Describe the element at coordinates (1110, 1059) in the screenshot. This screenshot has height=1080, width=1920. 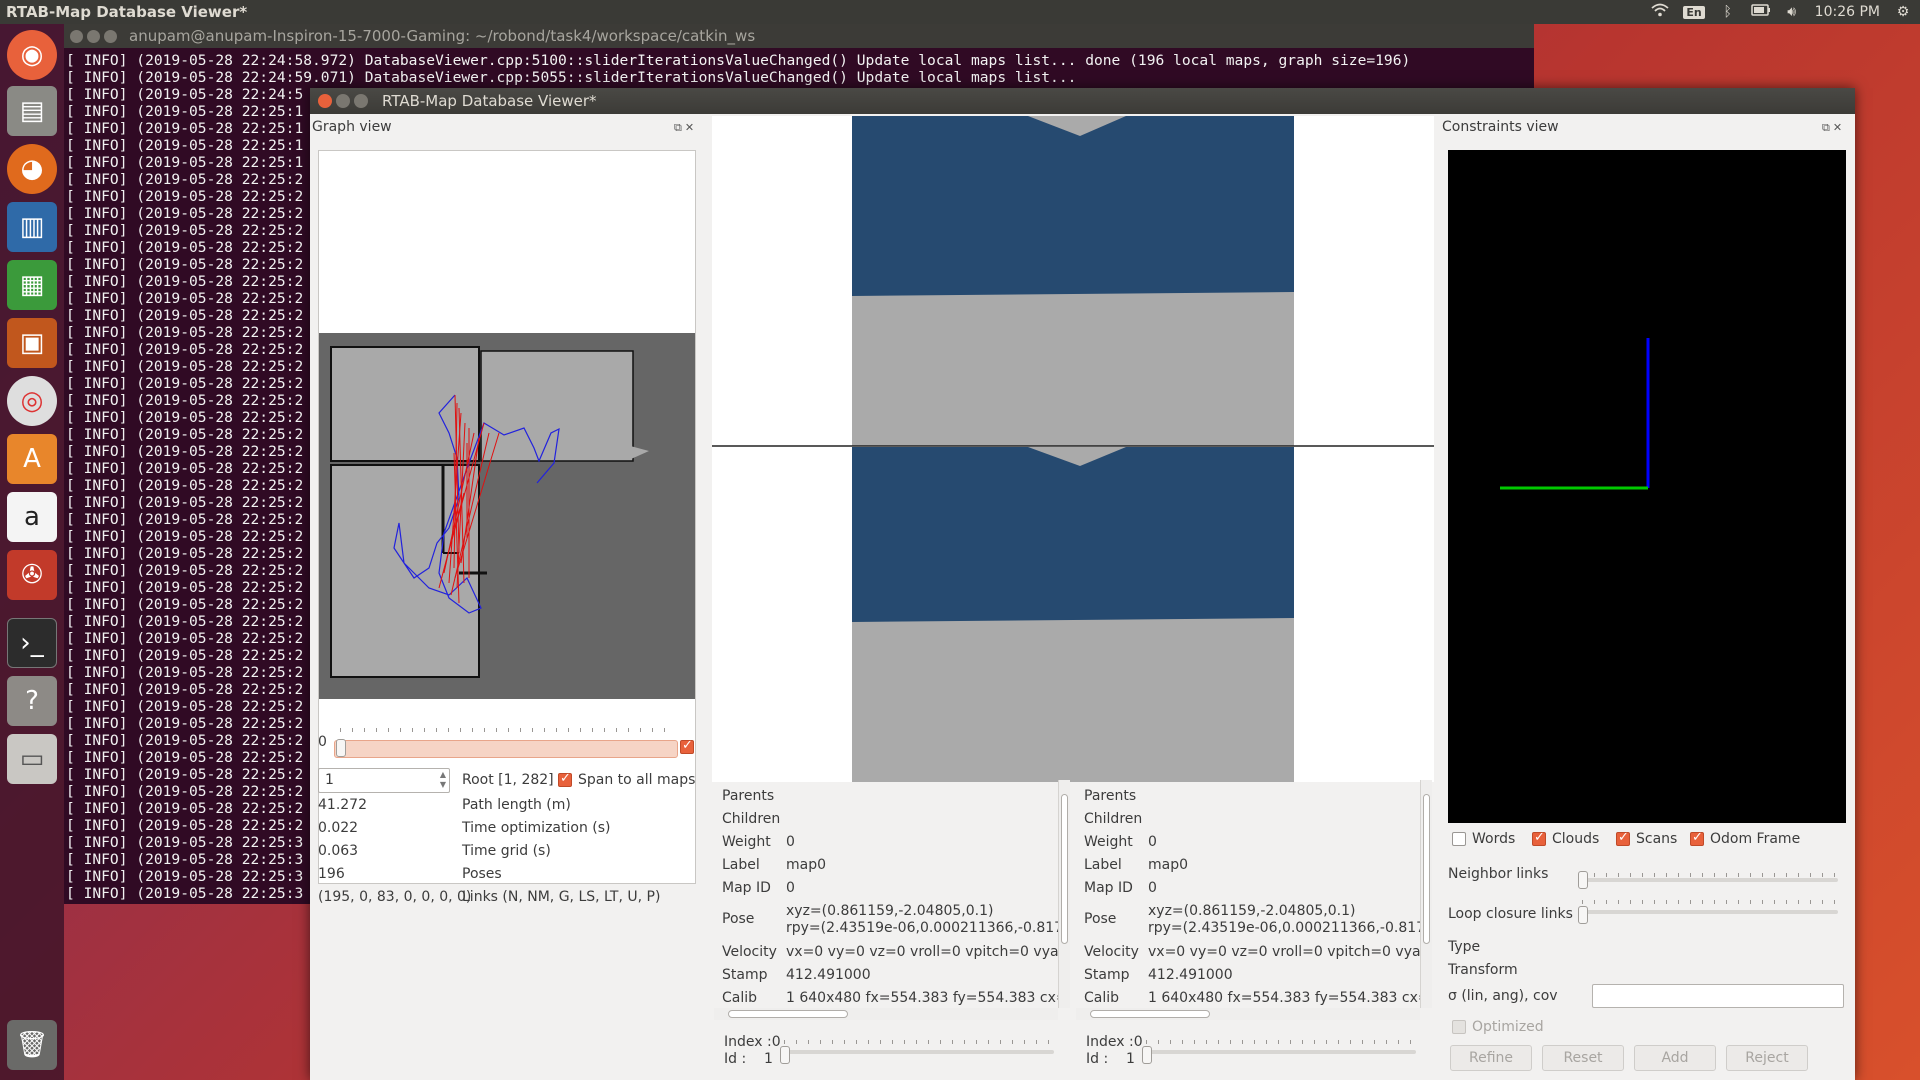
I see `id-label: Id : 1` at that location.